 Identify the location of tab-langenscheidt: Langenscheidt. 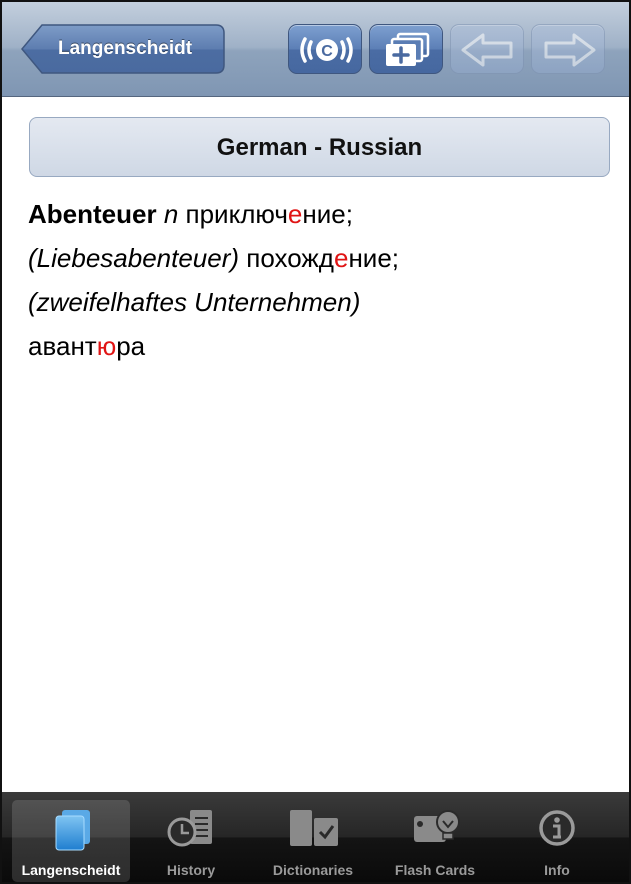
(71, 841).